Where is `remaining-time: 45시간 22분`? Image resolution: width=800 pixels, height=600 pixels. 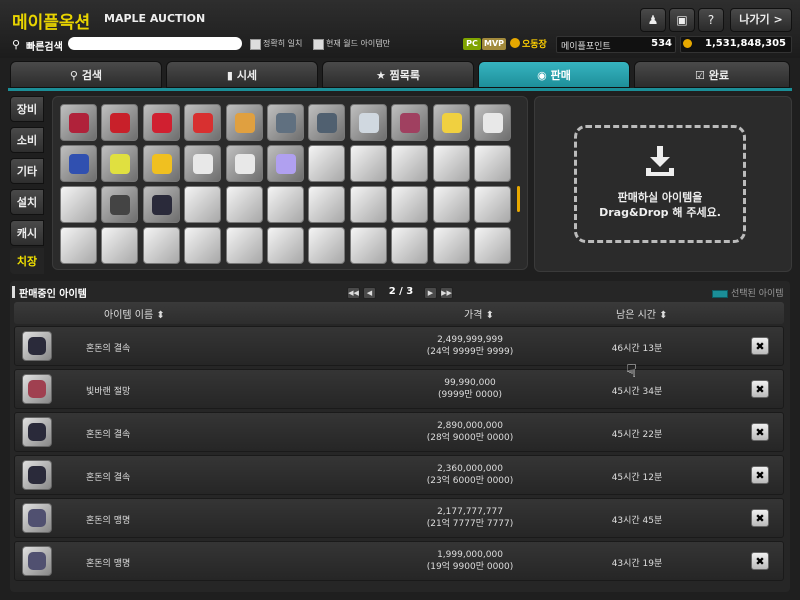
remaining-time: 45시간 22분 is located at coordinates (637, 435).